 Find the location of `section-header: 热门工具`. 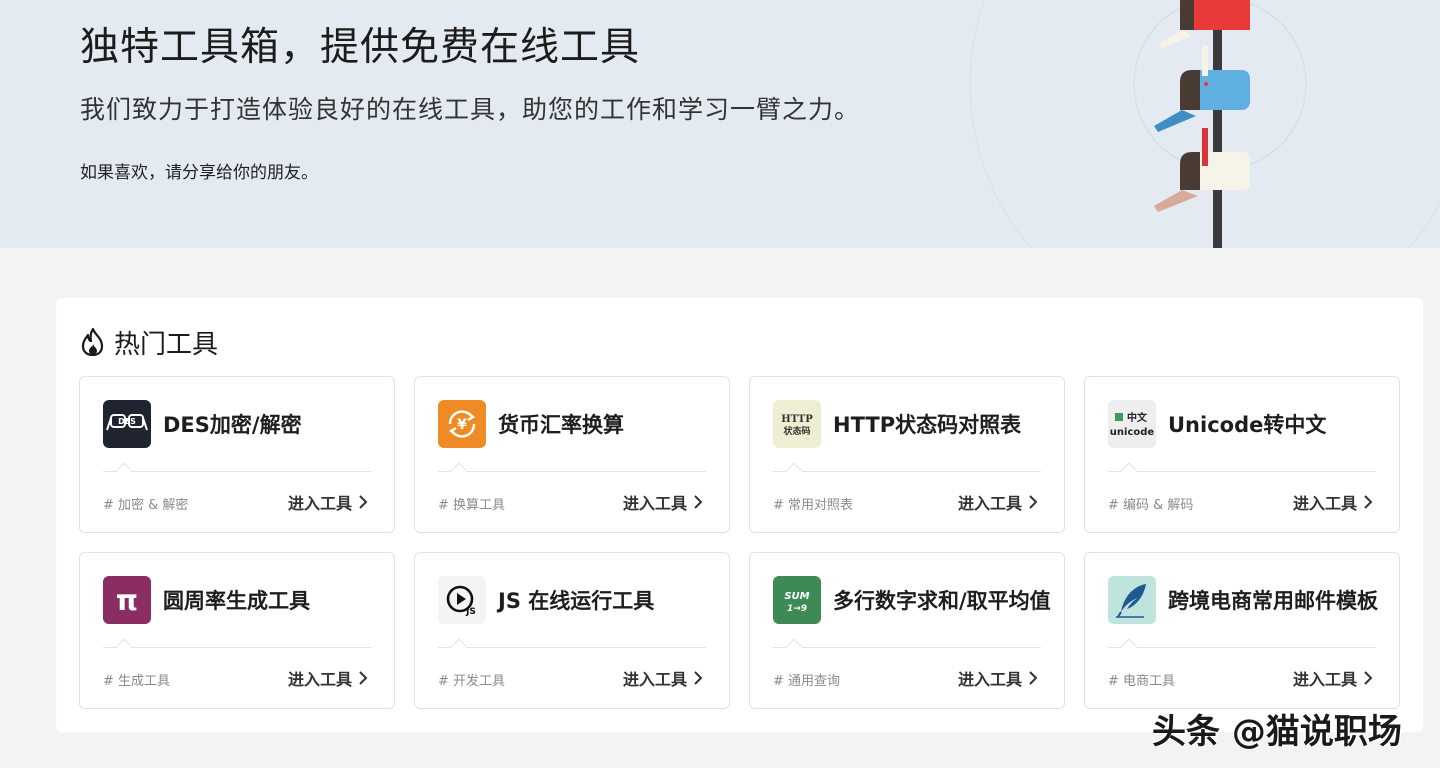

section-header: 热门工具 is located at coordinates (149, 342).